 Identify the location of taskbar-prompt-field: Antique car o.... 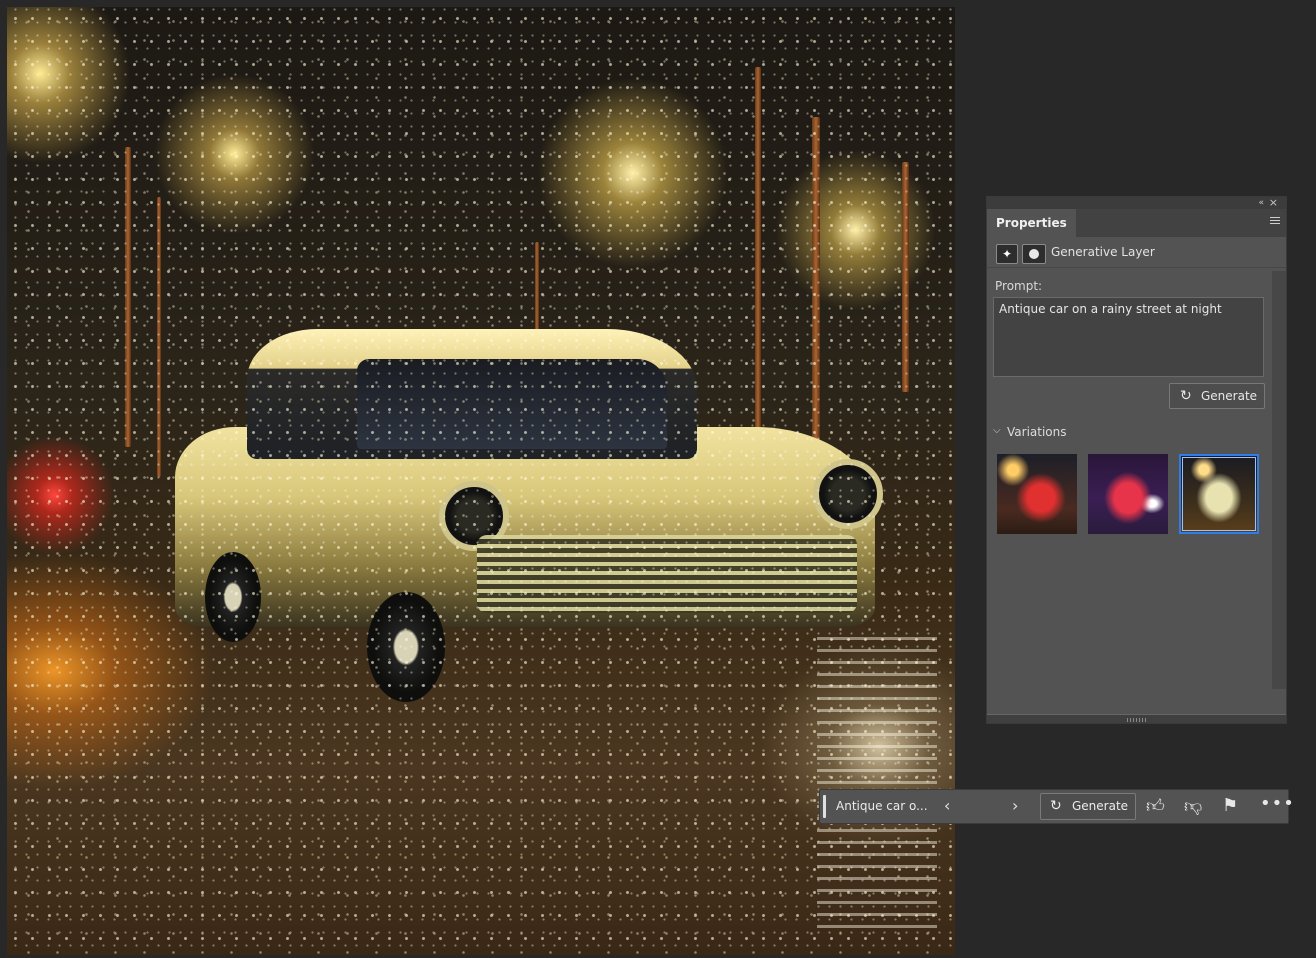
(882, 806).